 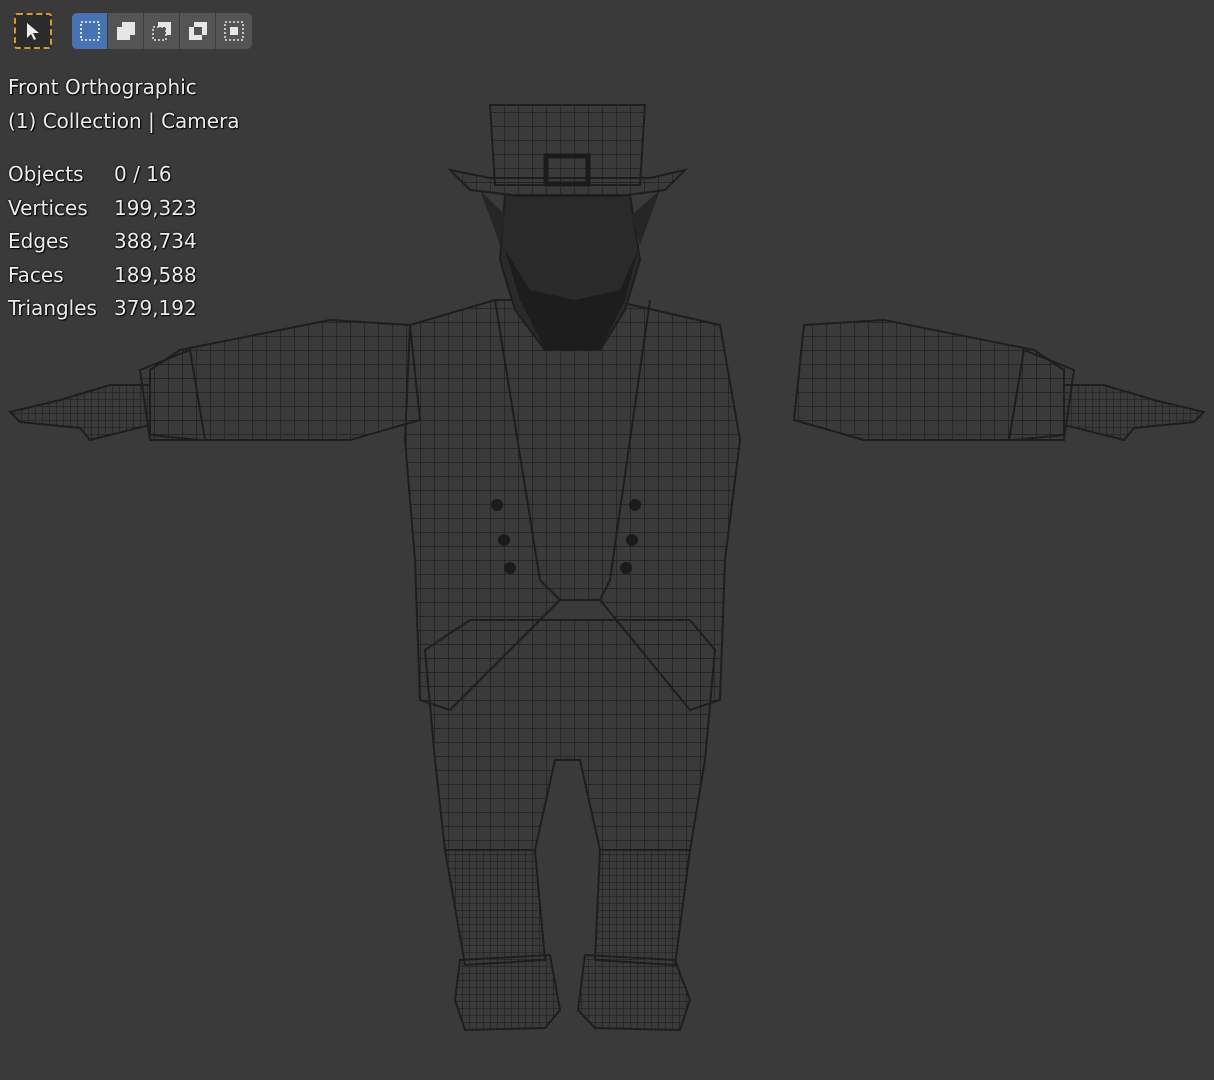 I want to click on right-sock, so click(x=642, y=908).